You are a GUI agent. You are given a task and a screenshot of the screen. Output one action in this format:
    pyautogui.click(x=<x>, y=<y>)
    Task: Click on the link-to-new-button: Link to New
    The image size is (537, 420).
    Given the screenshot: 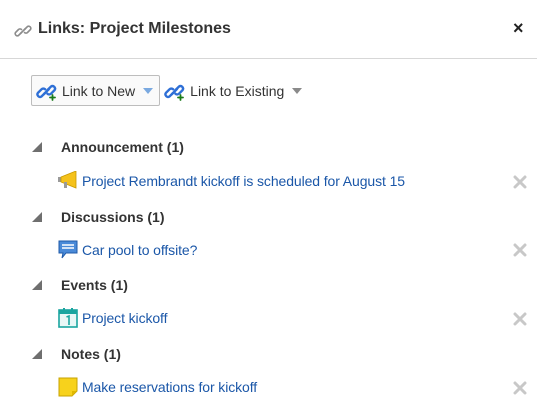 What is the action you would take?
    pyautogui.click(x=96, y=90)
    